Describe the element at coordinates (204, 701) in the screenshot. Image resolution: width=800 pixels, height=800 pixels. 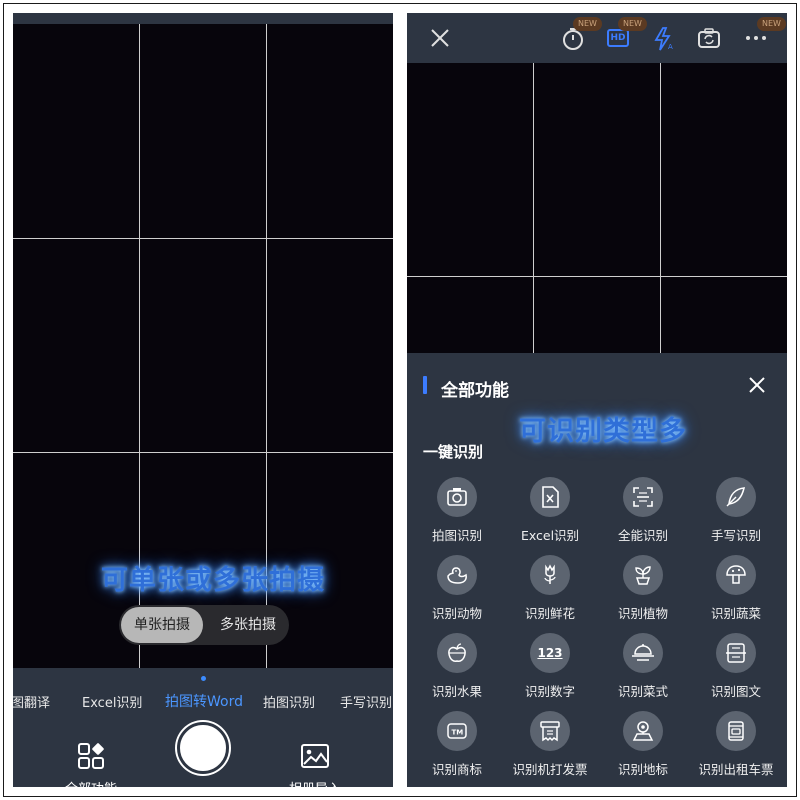
I see `mode-tab-photo-to-word: 拍图转Word` at that location.